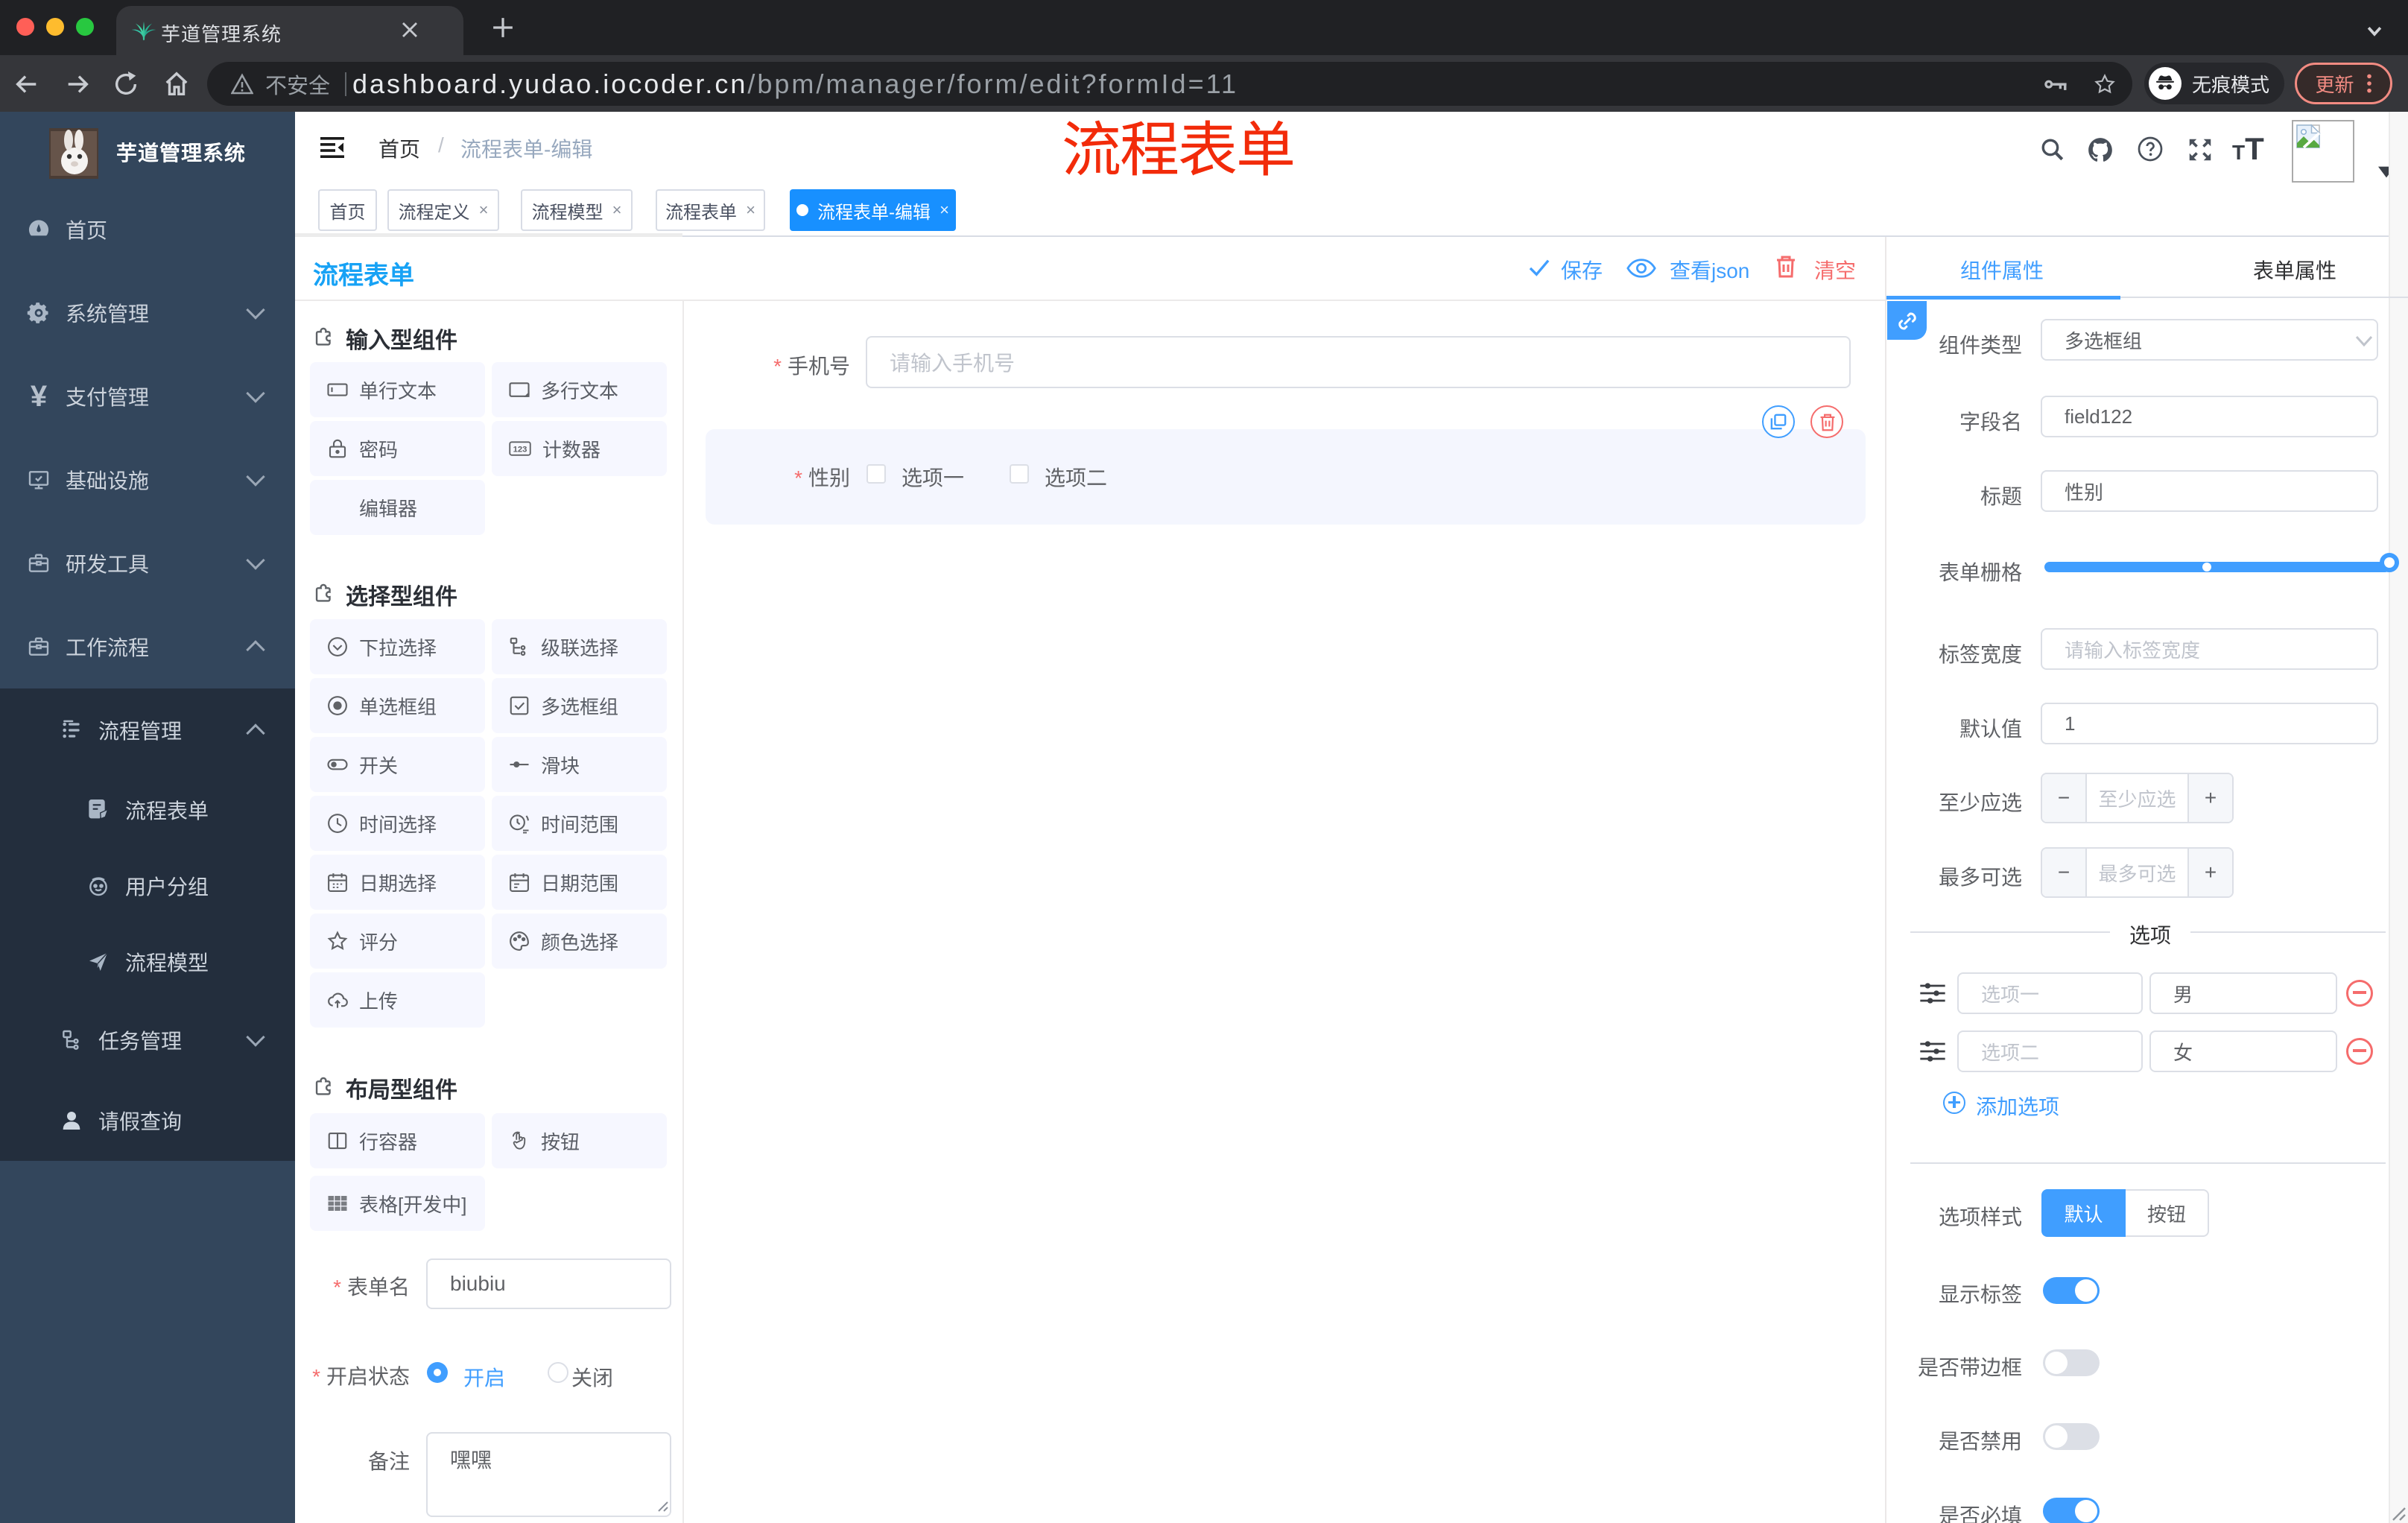  What do you see at coordinates (520, 449) in the screenshot?
I see `svg-text: 123` at bounding box center [520, 449].